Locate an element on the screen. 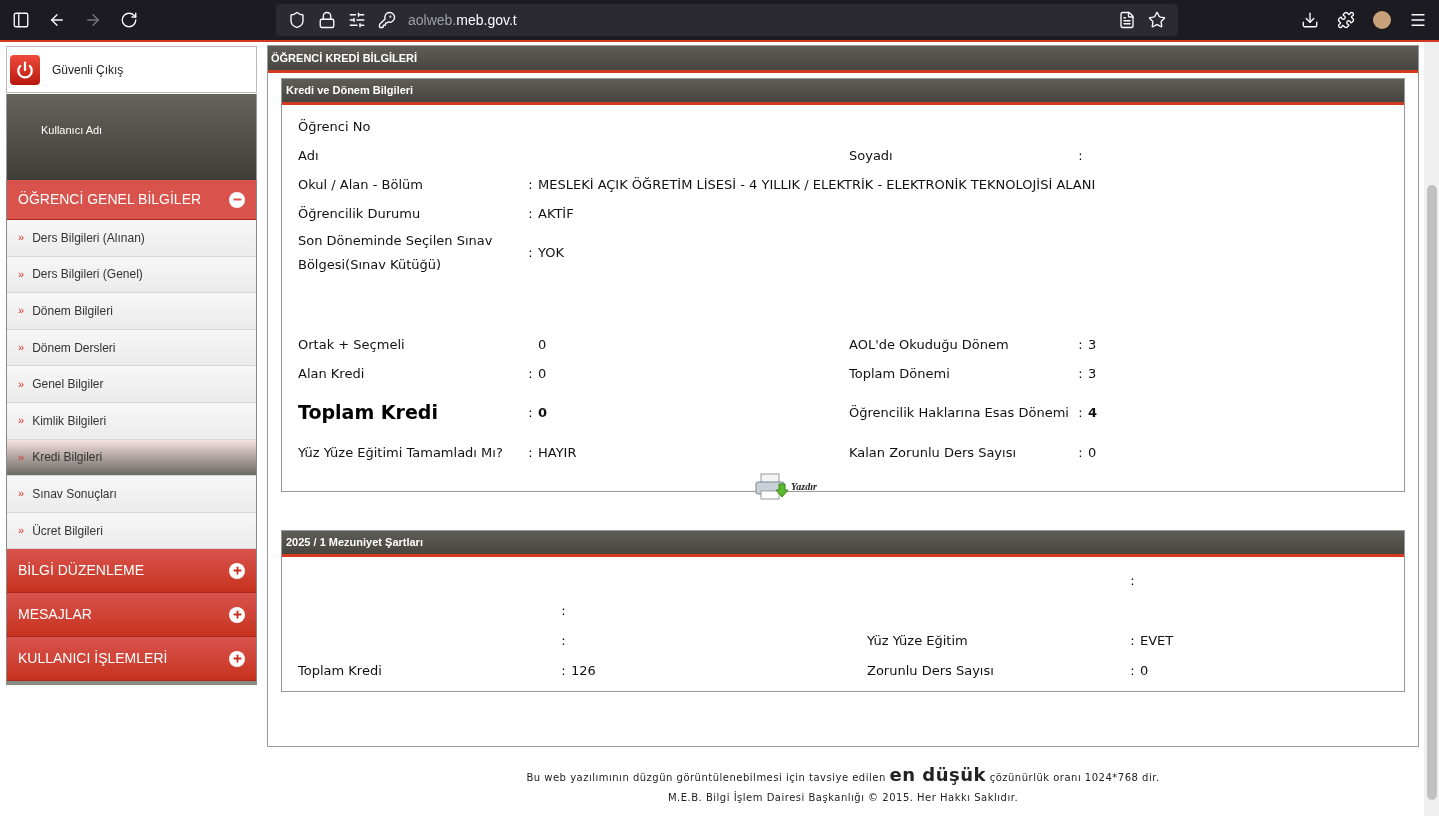 This screenshot has width=1439, height=816. menu-item: » Ders Bilgileri (Alınan) is located at coordinates (131, 238).